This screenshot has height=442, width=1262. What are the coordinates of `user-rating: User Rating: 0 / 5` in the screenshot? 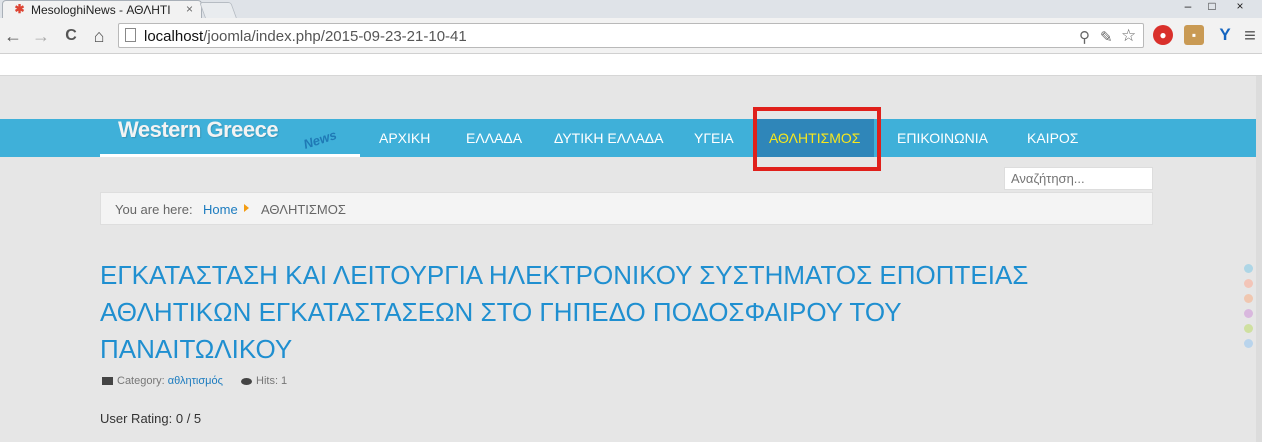 It's located at (151, 418).